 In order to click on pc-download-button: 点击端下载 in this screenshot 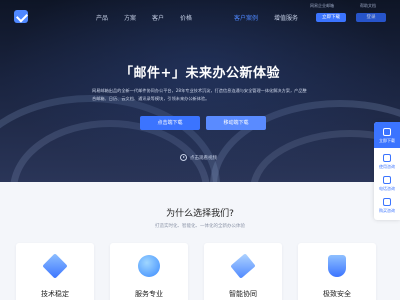, I will do `click(170, 123)`.